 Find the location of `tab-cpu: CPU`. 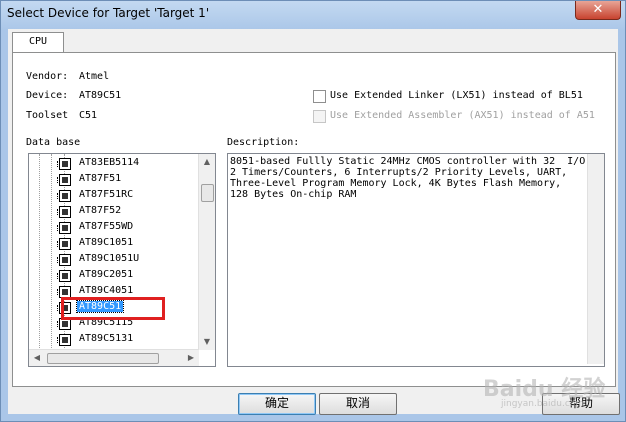

tab-cpu: CPU is located at coordinates (38, 42).